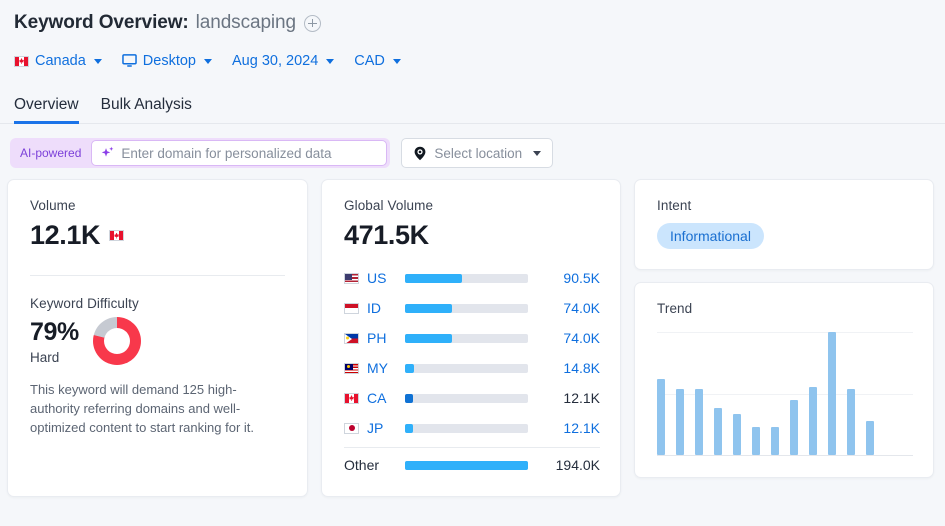 The image size is (945, 526). What do you see at coordinates (785, 455) in the screenshot?
I see `chart-baseline` at bounding box center [785, 455].